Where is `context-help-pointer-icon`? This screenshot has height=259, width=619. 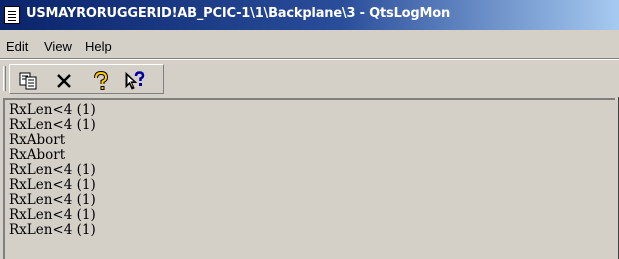 context-help-pointer-icon is located at coordinates (135, 80).